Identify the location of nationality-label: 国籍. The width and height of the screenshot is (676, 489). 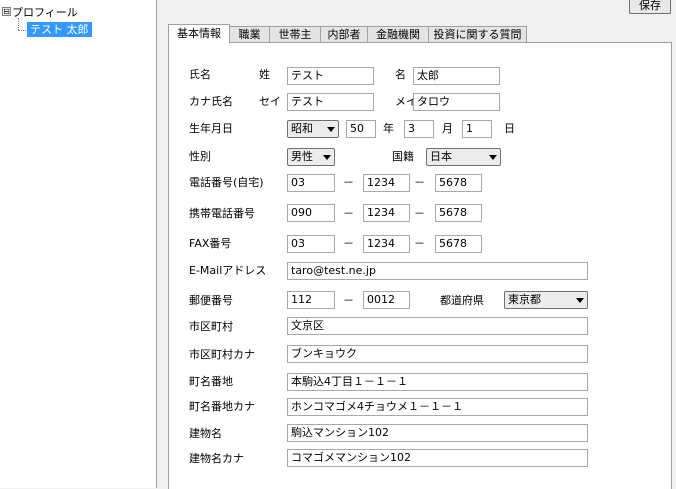
(403, 156).